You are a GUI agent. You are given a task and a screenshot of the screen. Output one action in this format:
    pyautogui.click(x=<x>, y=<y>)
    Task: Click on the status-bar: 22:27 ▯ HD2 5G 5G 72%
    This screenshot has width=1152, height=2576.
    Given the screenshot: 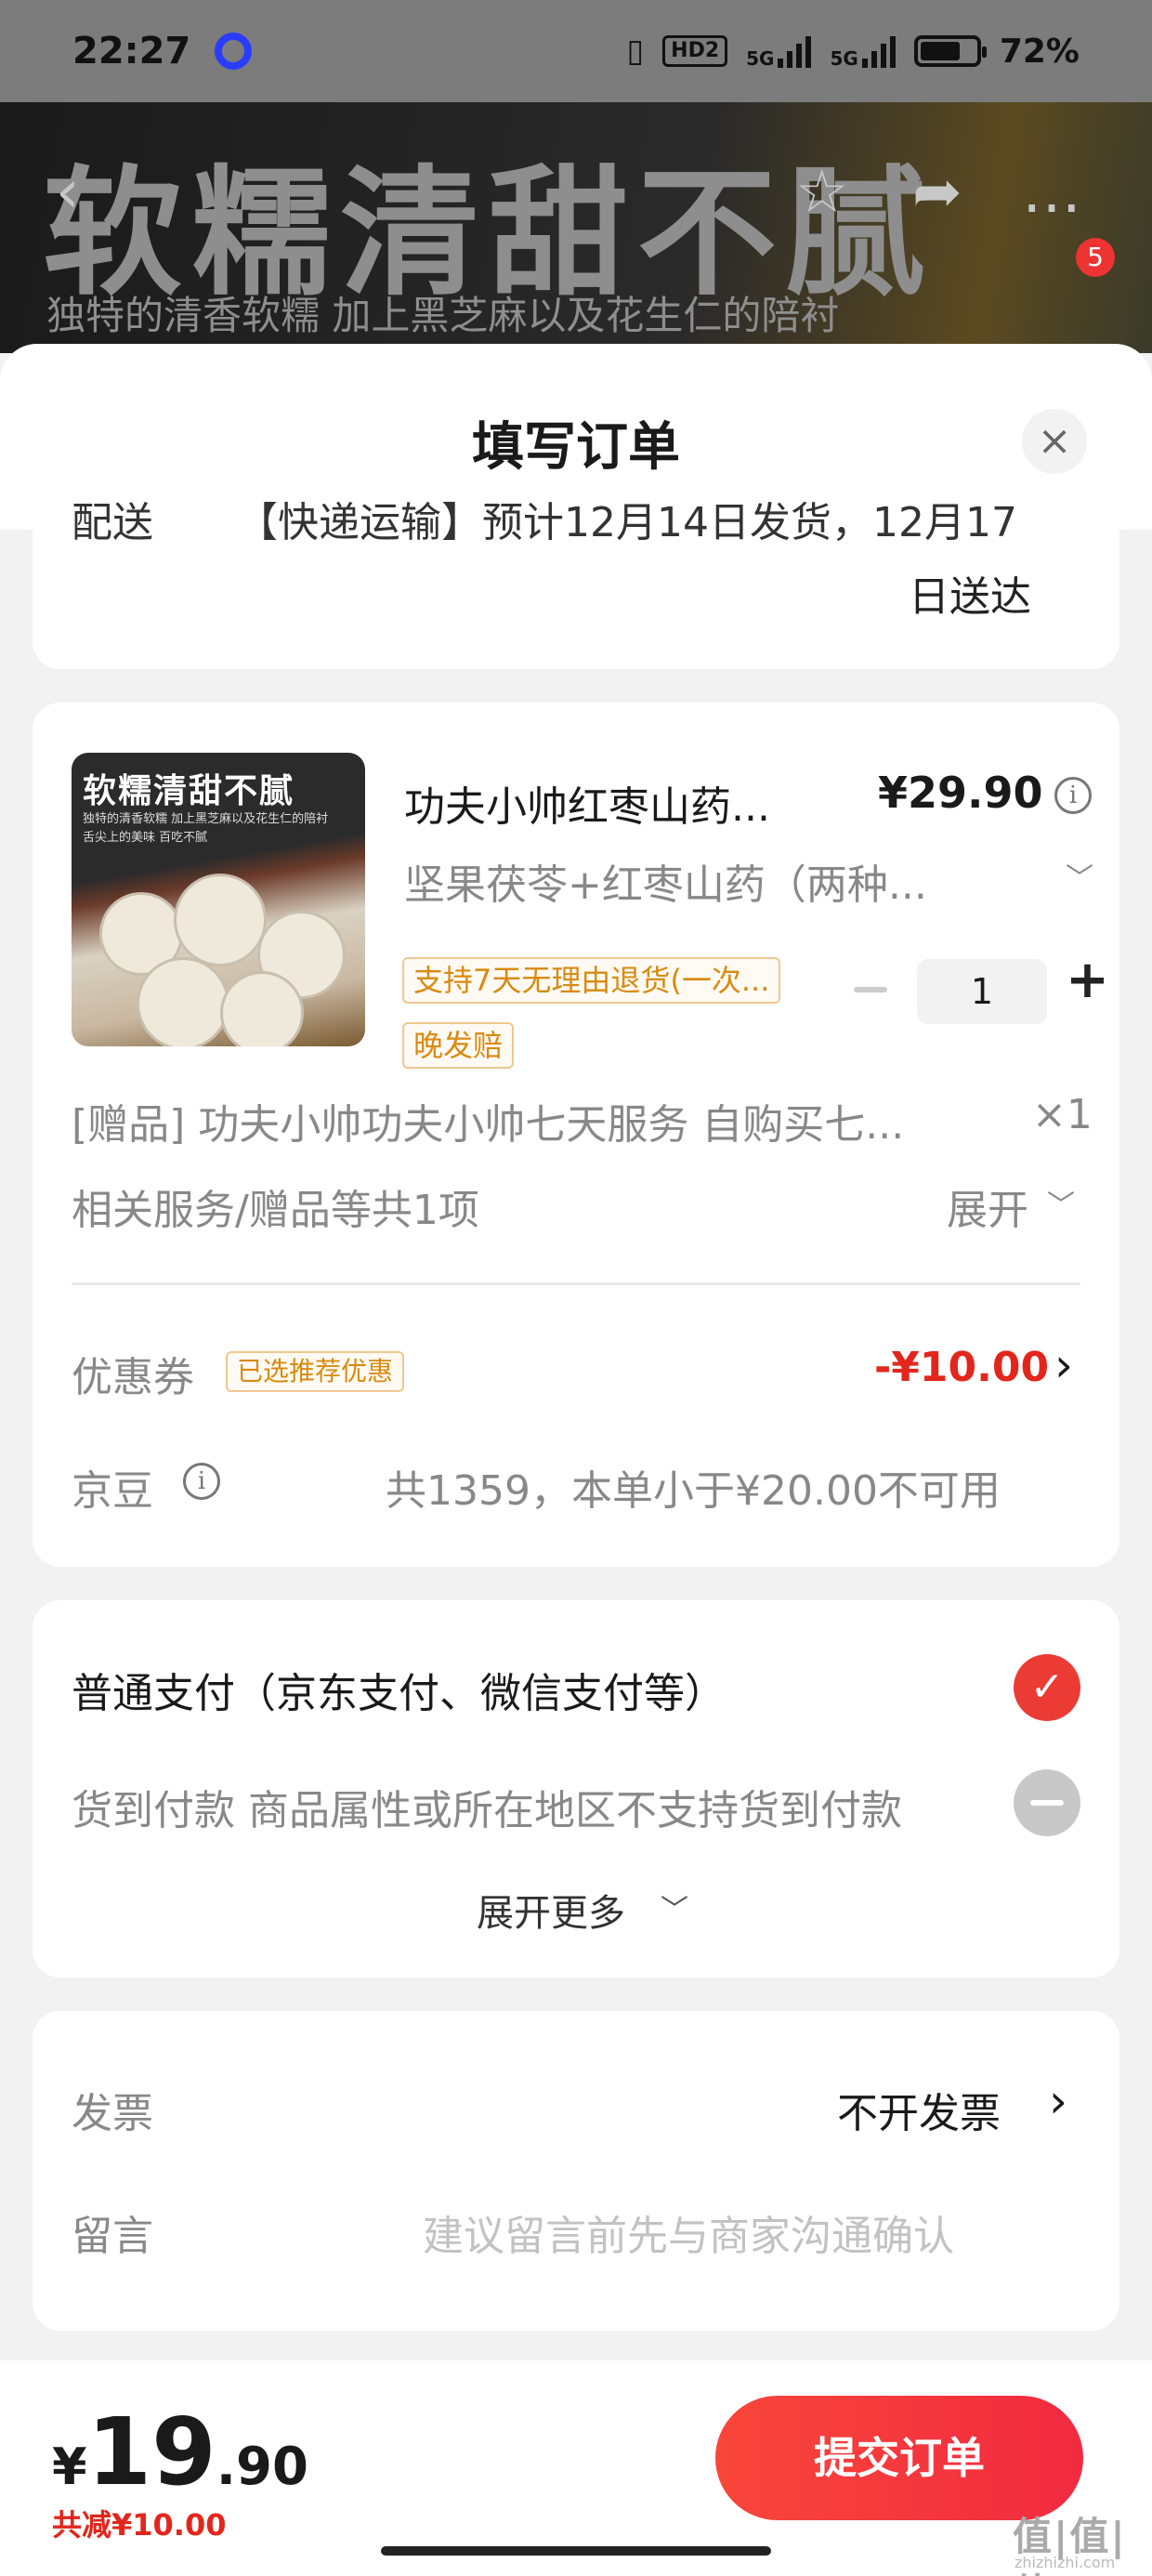 What is the action you would take?
    pyautogui.click(x=576, y=51)
    